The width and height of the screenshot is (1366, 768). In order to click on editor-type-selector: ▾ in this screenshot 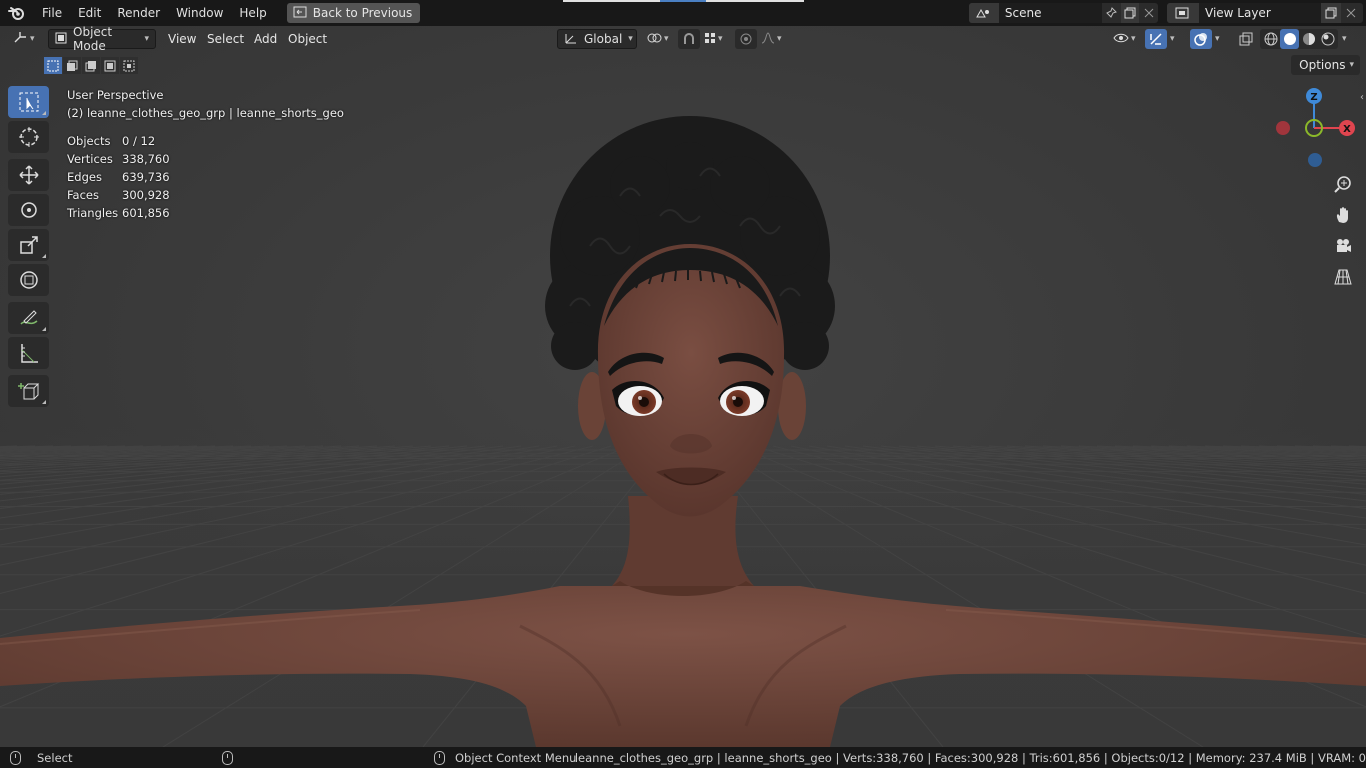, I will do `click(25, 39)`.